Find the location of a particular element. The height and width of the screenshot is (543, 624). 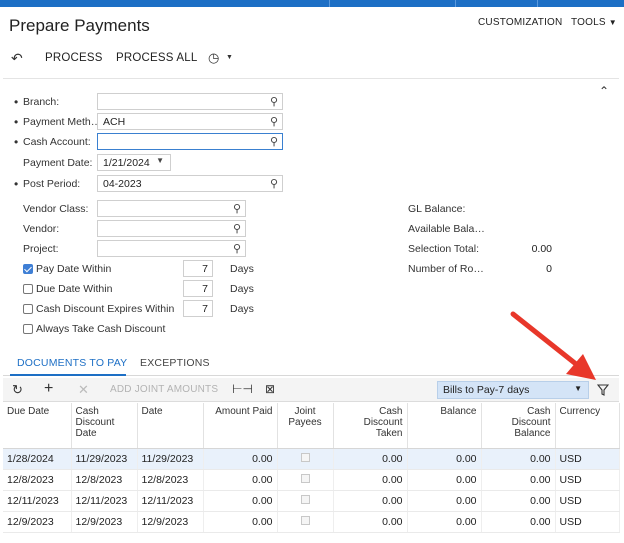

schedule-icon: ◷ is located at coordinates (213, 58).